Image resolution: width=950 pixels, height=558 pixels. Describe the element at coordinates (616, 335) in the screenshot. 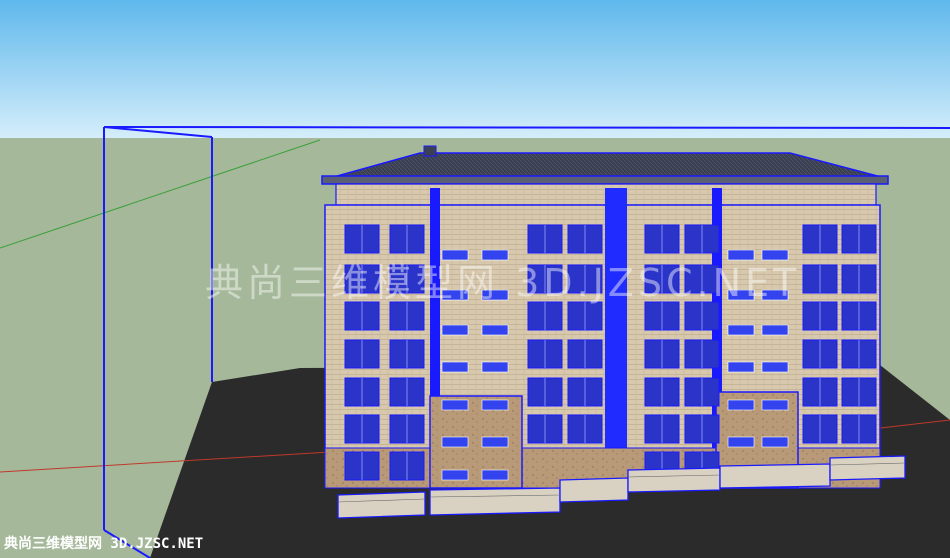

I see `blue-recess-center` at that location.